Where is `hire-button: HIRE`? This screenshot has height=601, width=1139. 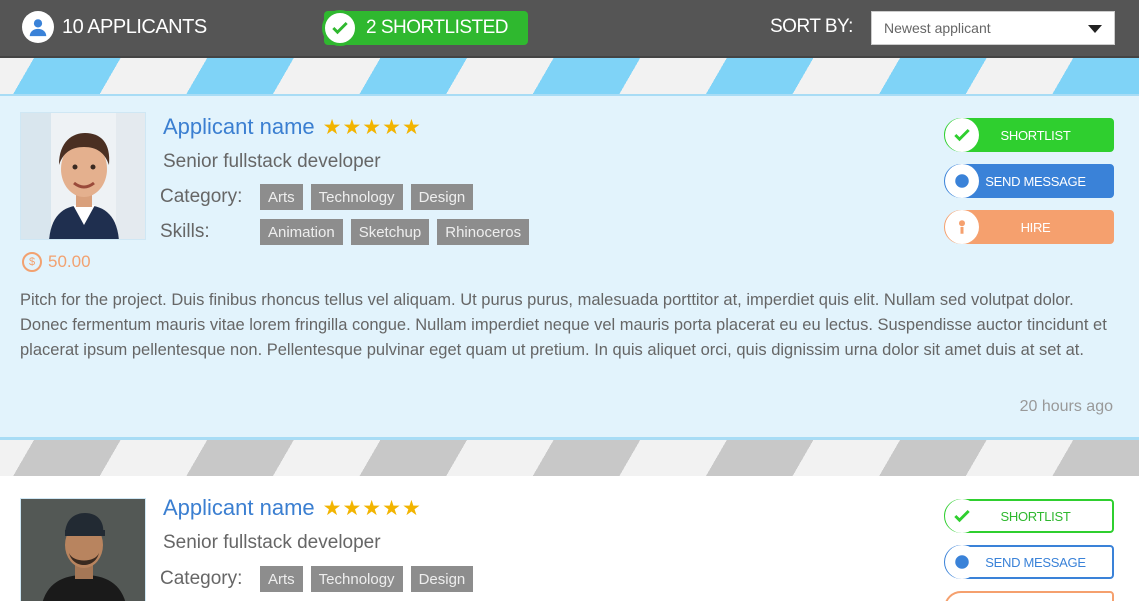
hire-button: HIRE is located at coordinates (1029, 227).